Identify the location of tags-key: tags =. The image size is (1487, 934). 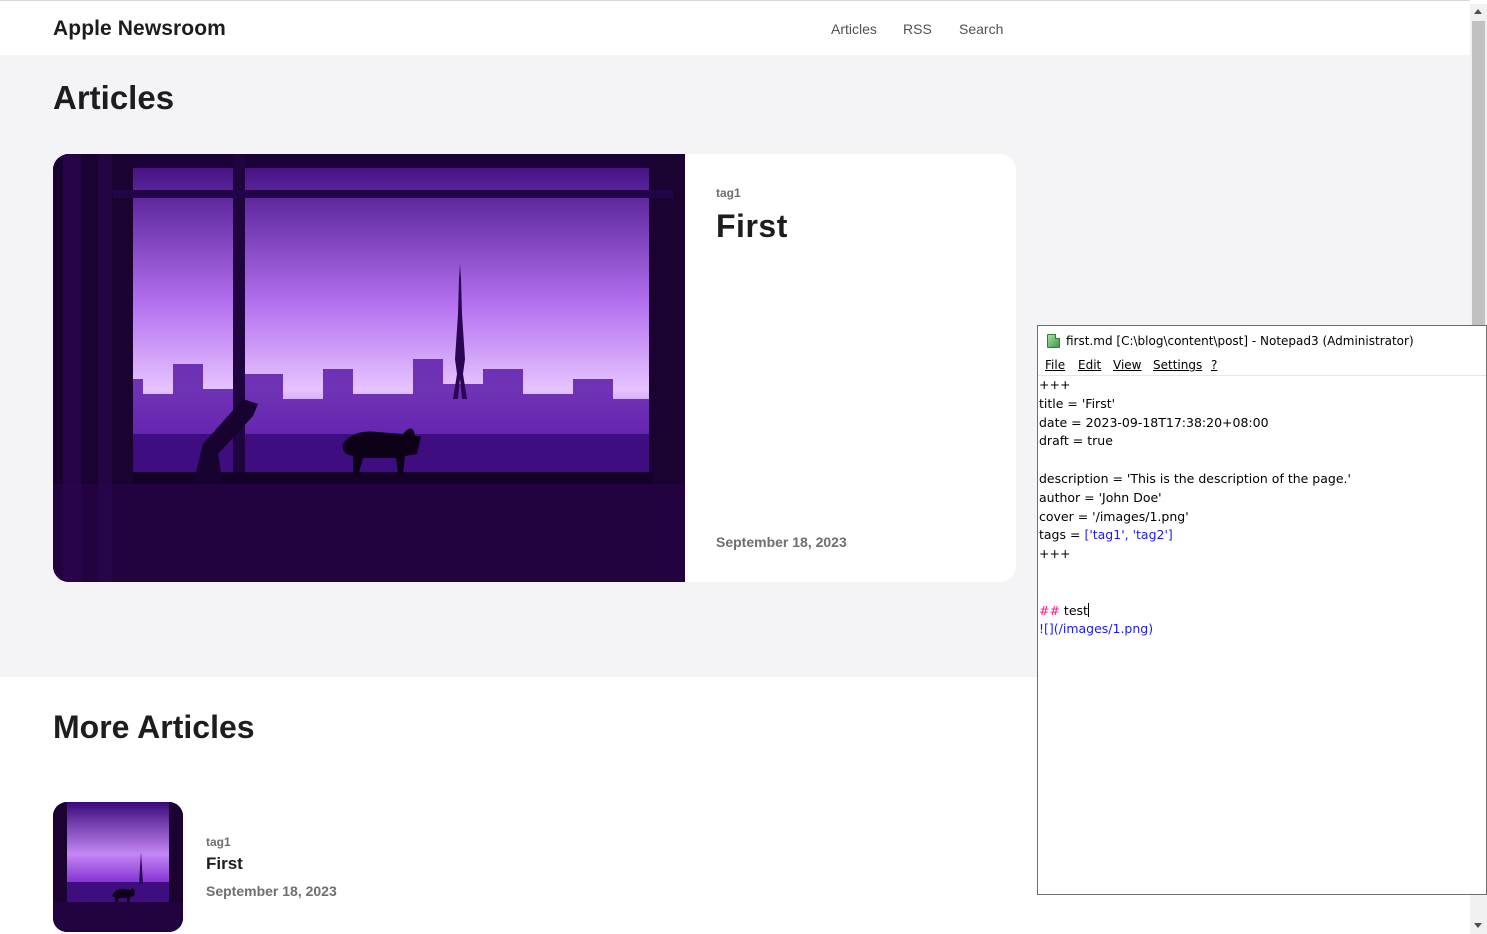
(1062, 535).